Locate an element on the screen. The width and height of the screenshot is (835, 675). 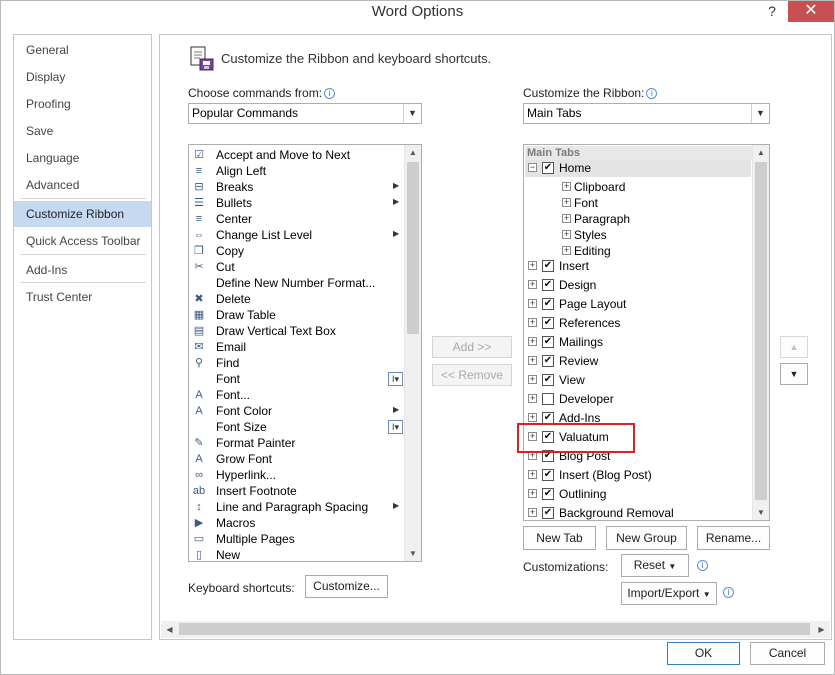
list-item: ☰ Bullets ▶ is located at coordinates (297, 203).